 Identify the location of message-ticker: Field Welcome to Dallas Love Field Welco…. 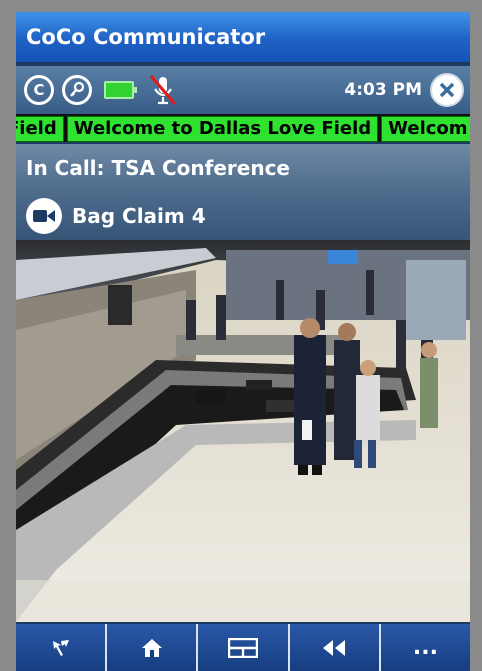
(243, 128).